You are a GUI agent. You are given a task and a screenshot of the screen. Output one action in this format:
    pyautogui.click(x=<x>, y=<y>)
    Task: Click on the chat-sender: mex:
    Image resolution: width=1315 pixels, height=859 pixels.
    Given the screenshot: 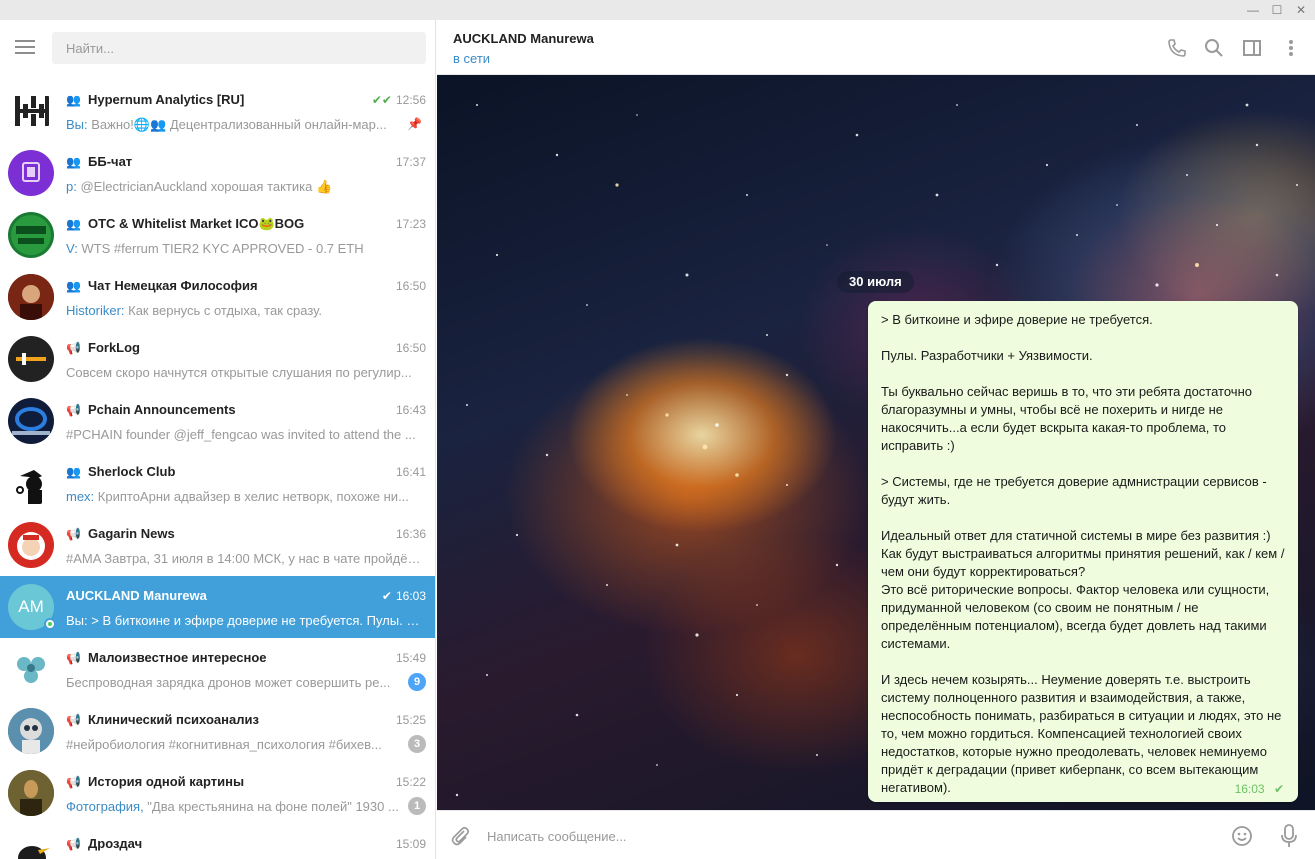 What is the action you would take?
    pyautogui.click(x=80, y=496)
    